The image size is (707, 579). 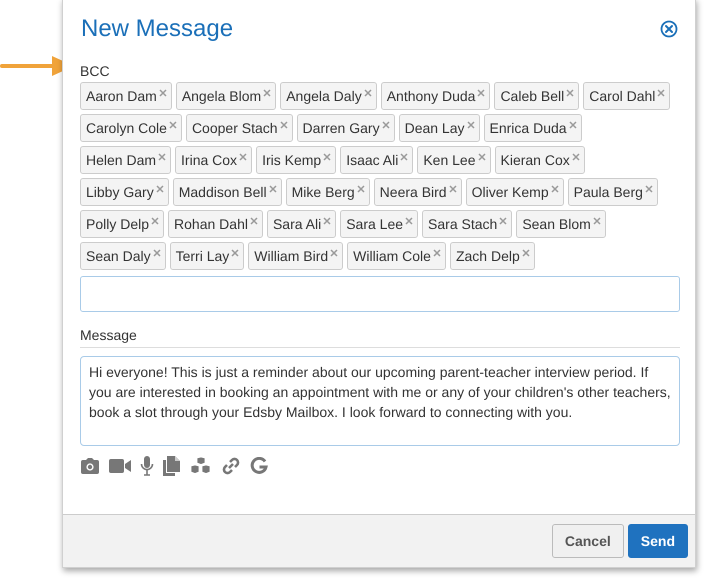 What do you see at coordinates (324, 96) in the screenshot?
I see `recipient-name: Angela Daly` at bounding box center [324, 96].